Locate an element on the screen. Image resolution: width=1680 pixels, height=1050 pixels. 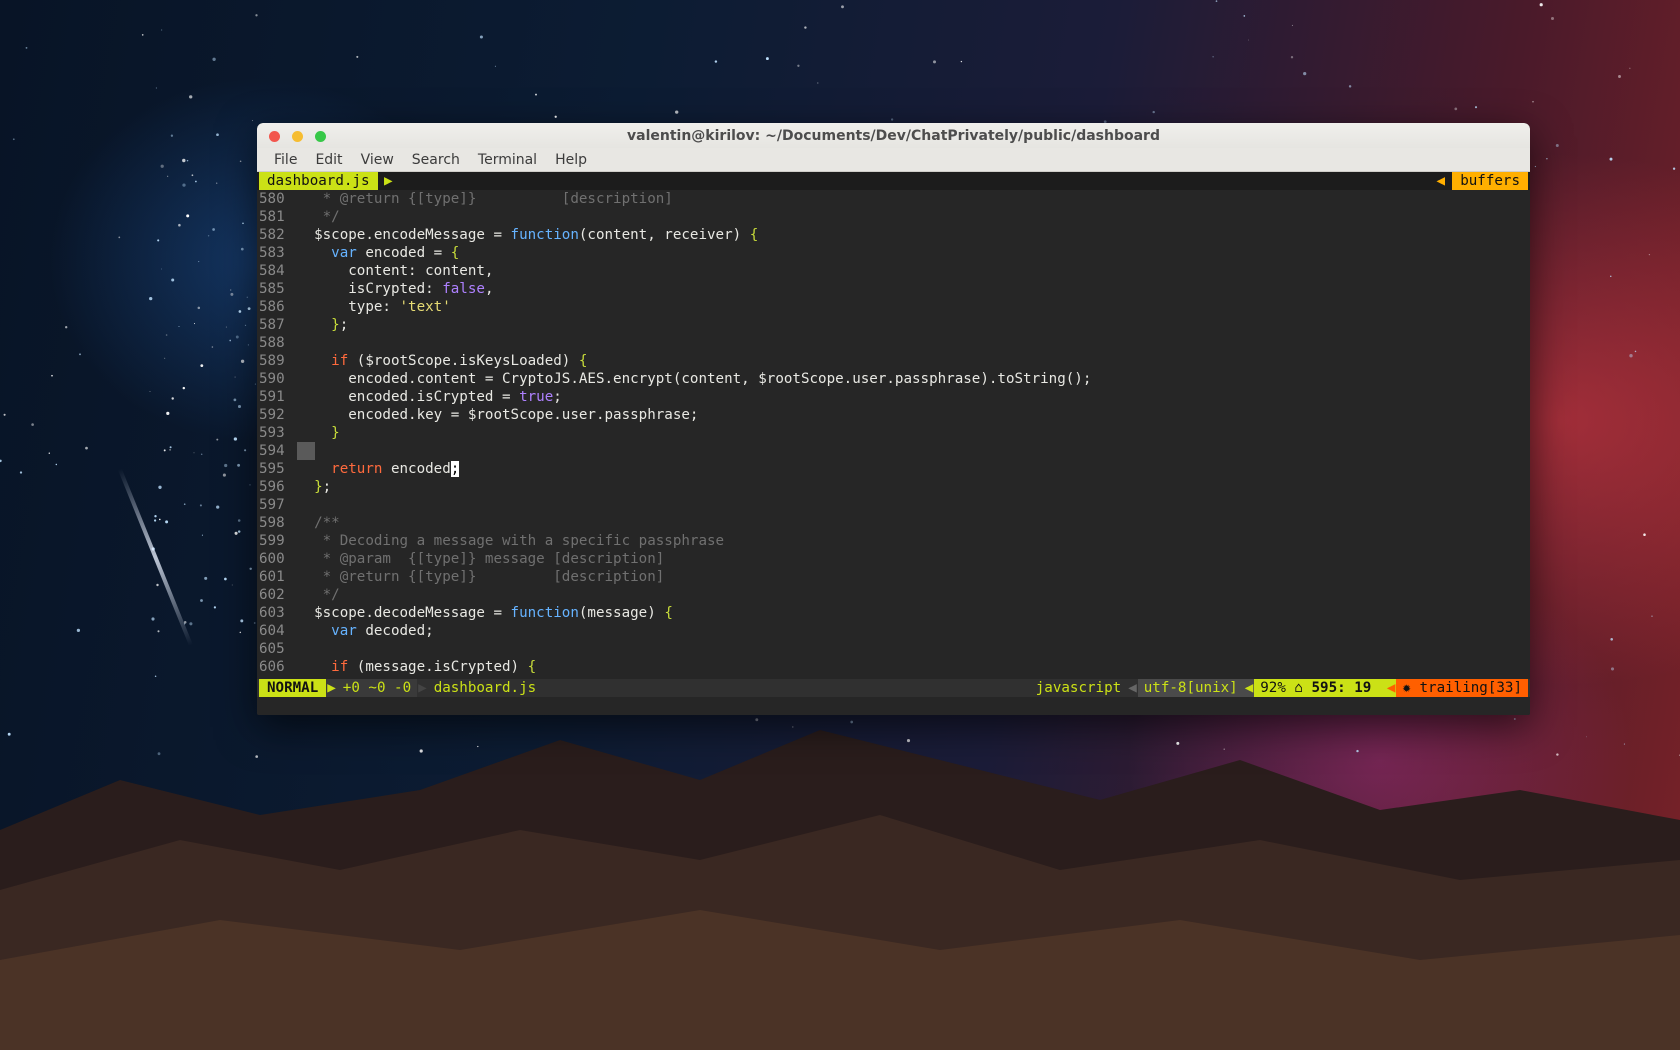
code-line: 586 type: 'text' is located at coordinates (893, 307).